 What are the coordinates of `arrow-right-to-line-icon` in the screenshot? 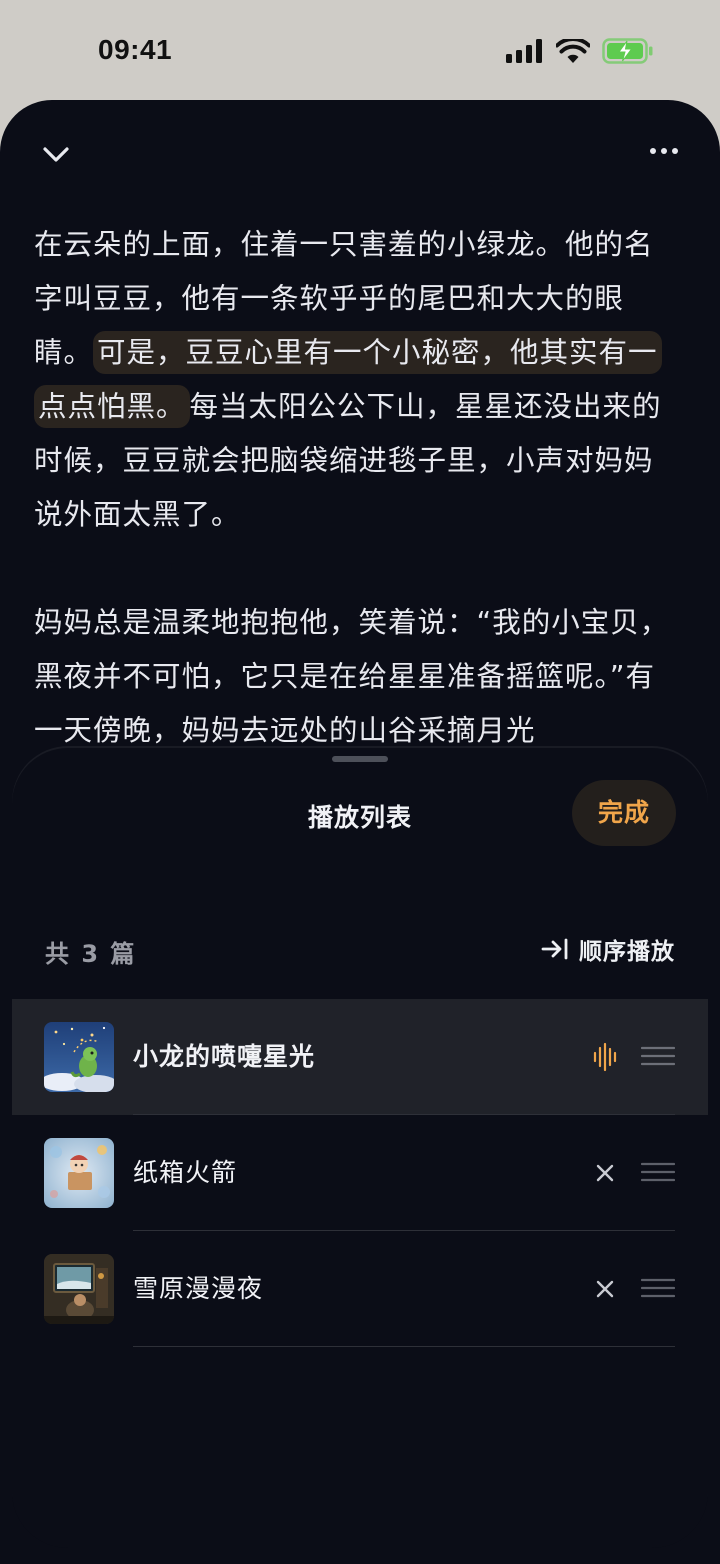 It's located at (554, 949).